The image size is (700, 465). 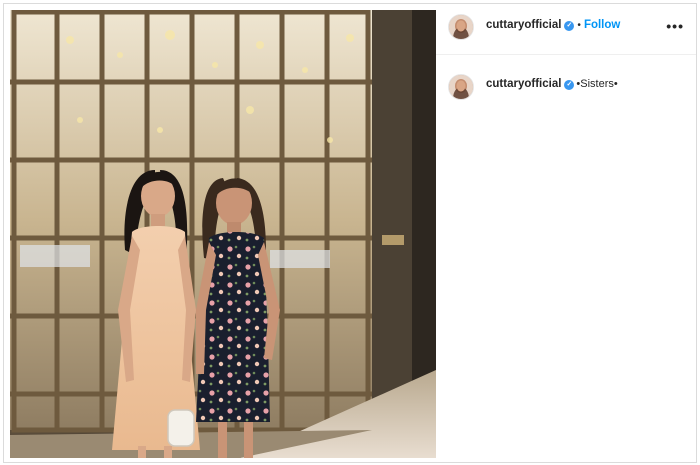 I want to click on header-username-row: cuttaryofficial ✓ • Follow, so click(x=553, y=25).